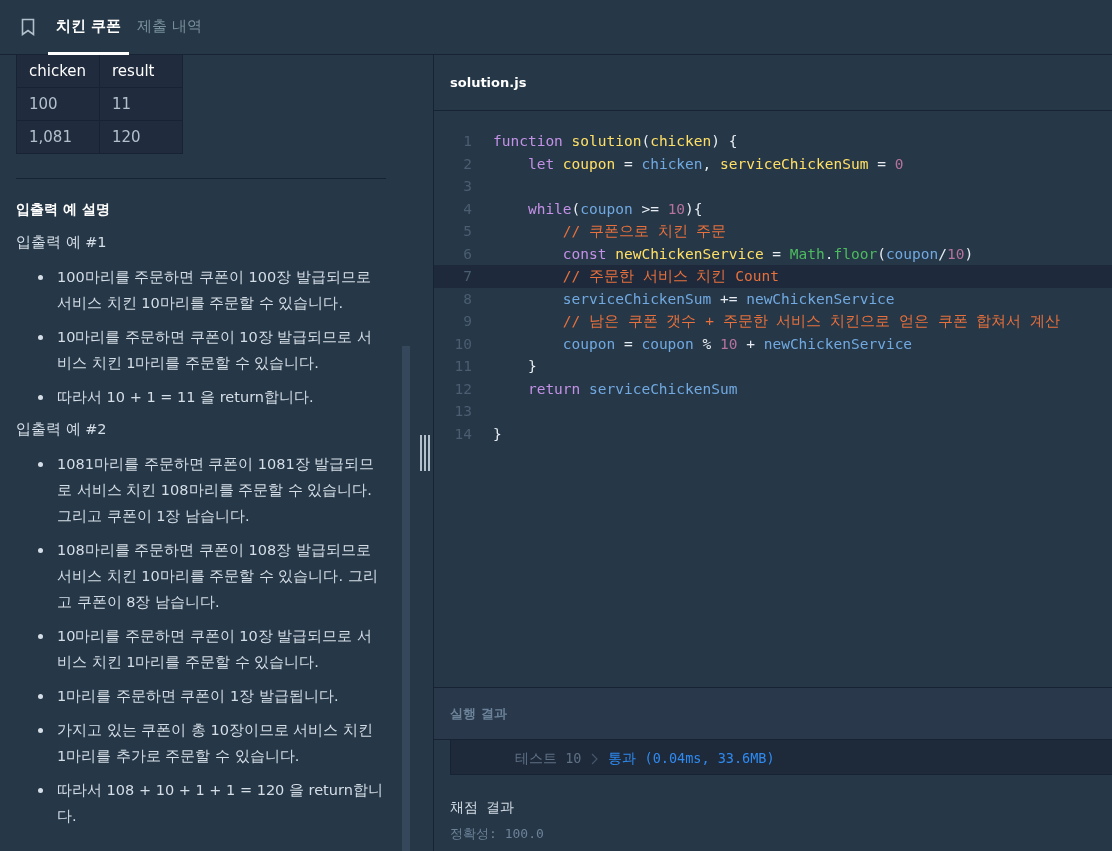 Image resolution: width=1112 pixels, height=851 pixels. Describe the element at coordinates (614, 208) in the screenshot. I see `code-line: while(coupon >= 10){` at that location.